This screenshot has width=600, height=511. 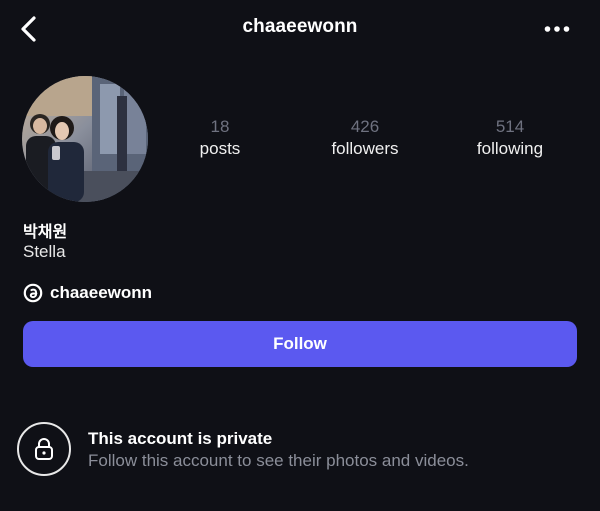 I want to click on private-lock-badge, so click(x=44, y=449).